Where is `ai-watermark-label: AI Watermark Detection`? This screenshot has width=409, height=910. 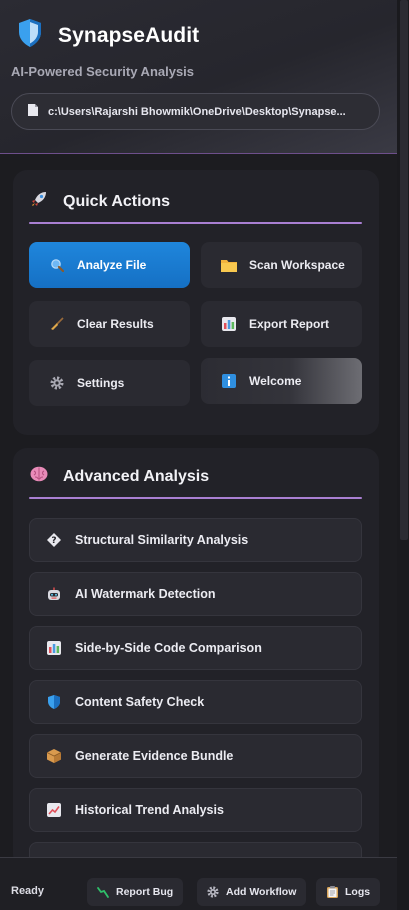 ai-watermark-label: AI Watermark Detection is located at coordinates (145, 594).